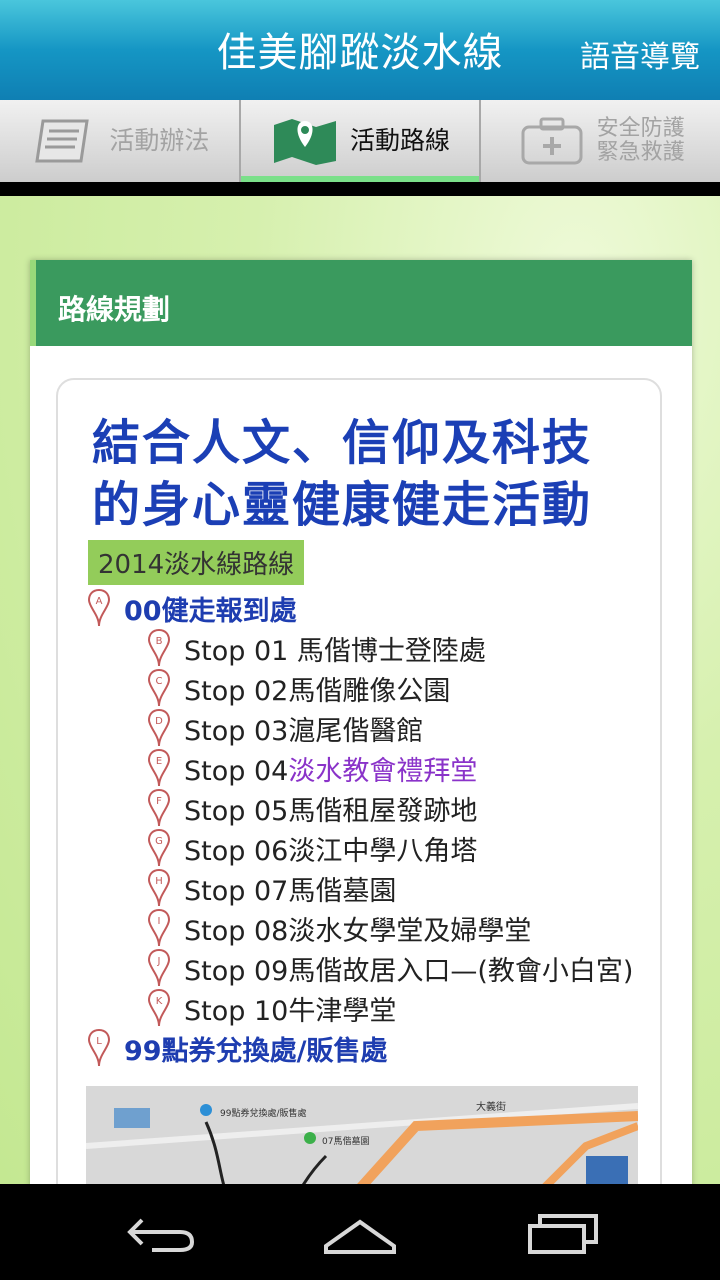  Describe the element at coordinates (263, 1113) in the screenshot. I see `svg-text: 99點券兌換處/販售處` at that location.